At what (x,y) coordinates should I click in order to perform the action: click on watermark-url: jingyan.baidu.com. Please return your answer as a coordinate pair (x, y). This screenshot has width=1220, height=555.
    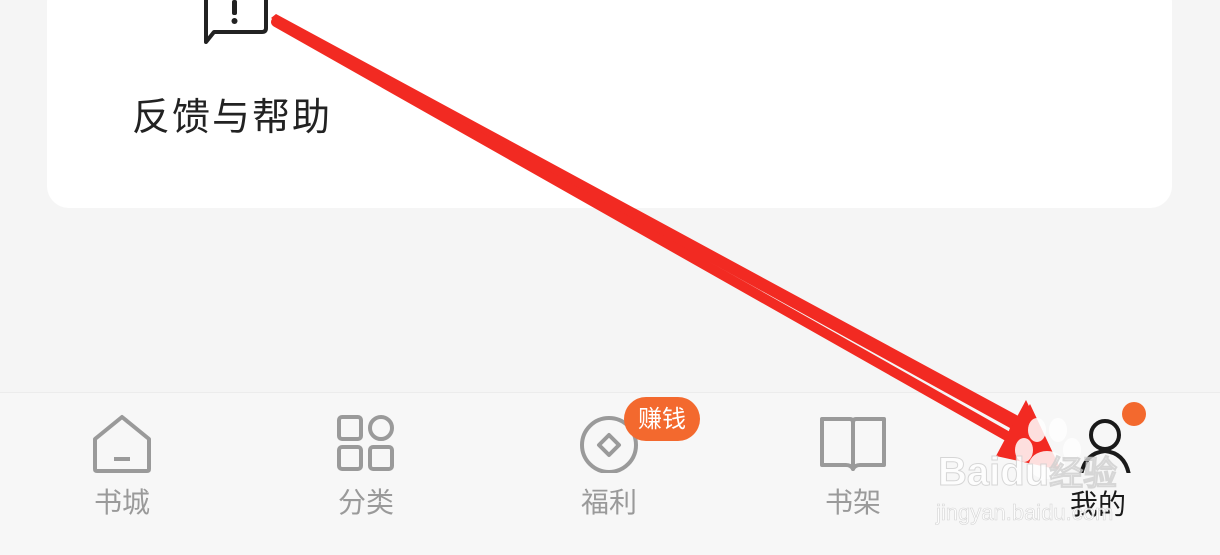
    Looking at the image, I should click on (1025, 513).